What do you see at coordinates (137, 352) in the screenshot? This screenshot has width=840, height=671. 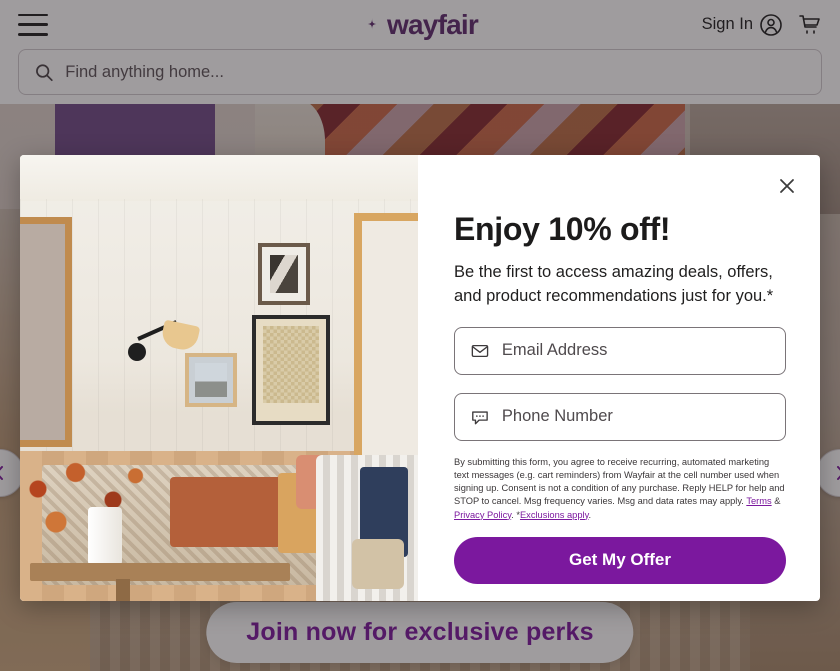 I see `photo-wall-lamp-base` at bounding box center [137, 352].